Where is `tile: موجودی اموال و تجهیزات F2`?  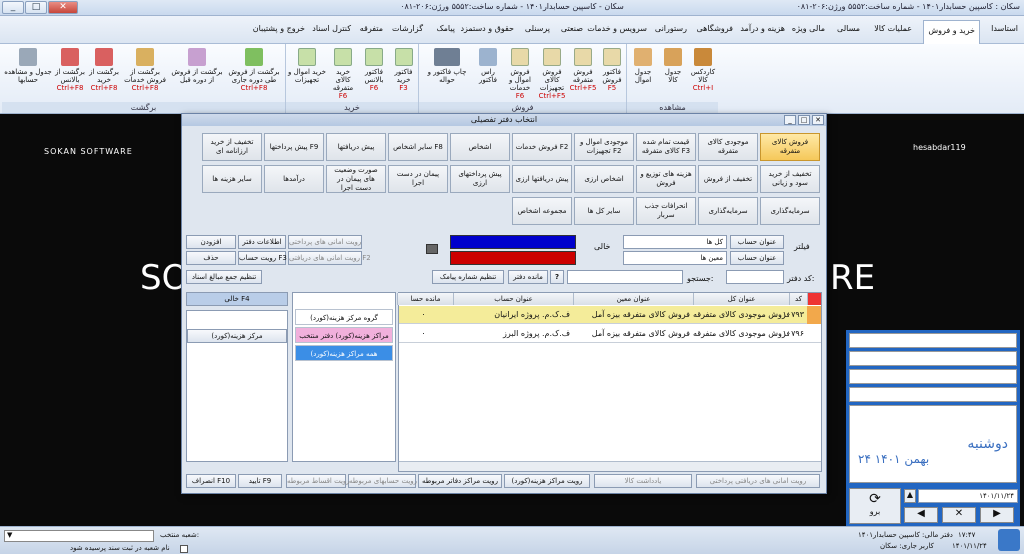
tile: موجودی اموال و تجهیزات F2 is located at coordinates (604, 147).